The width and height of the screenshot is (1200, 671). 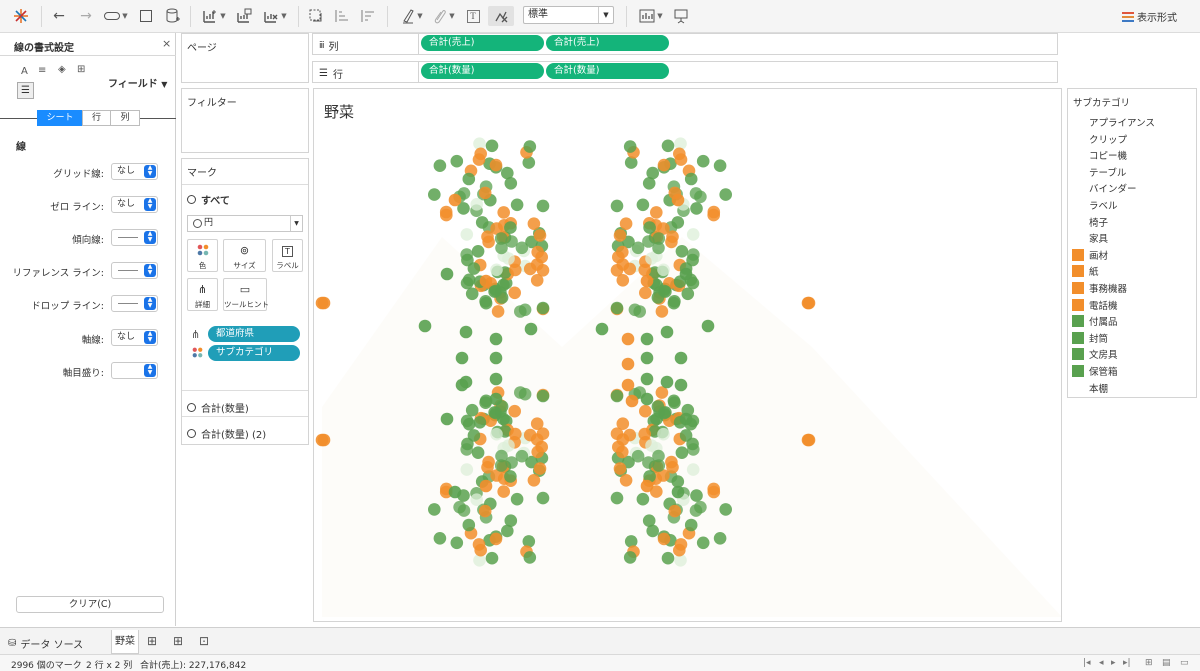 What do you see at coordinates (62, 69) in the screenshot?
I see `shading-format-icon: ◈` at bounding box center [62, 69].